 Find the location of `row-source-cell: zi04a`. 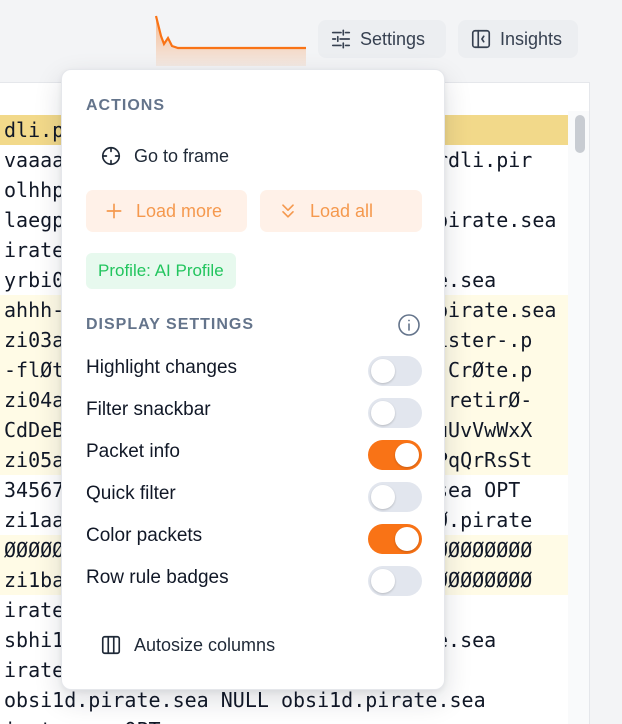

row-source-cell: zi04a is located at coordinates (34, 400).